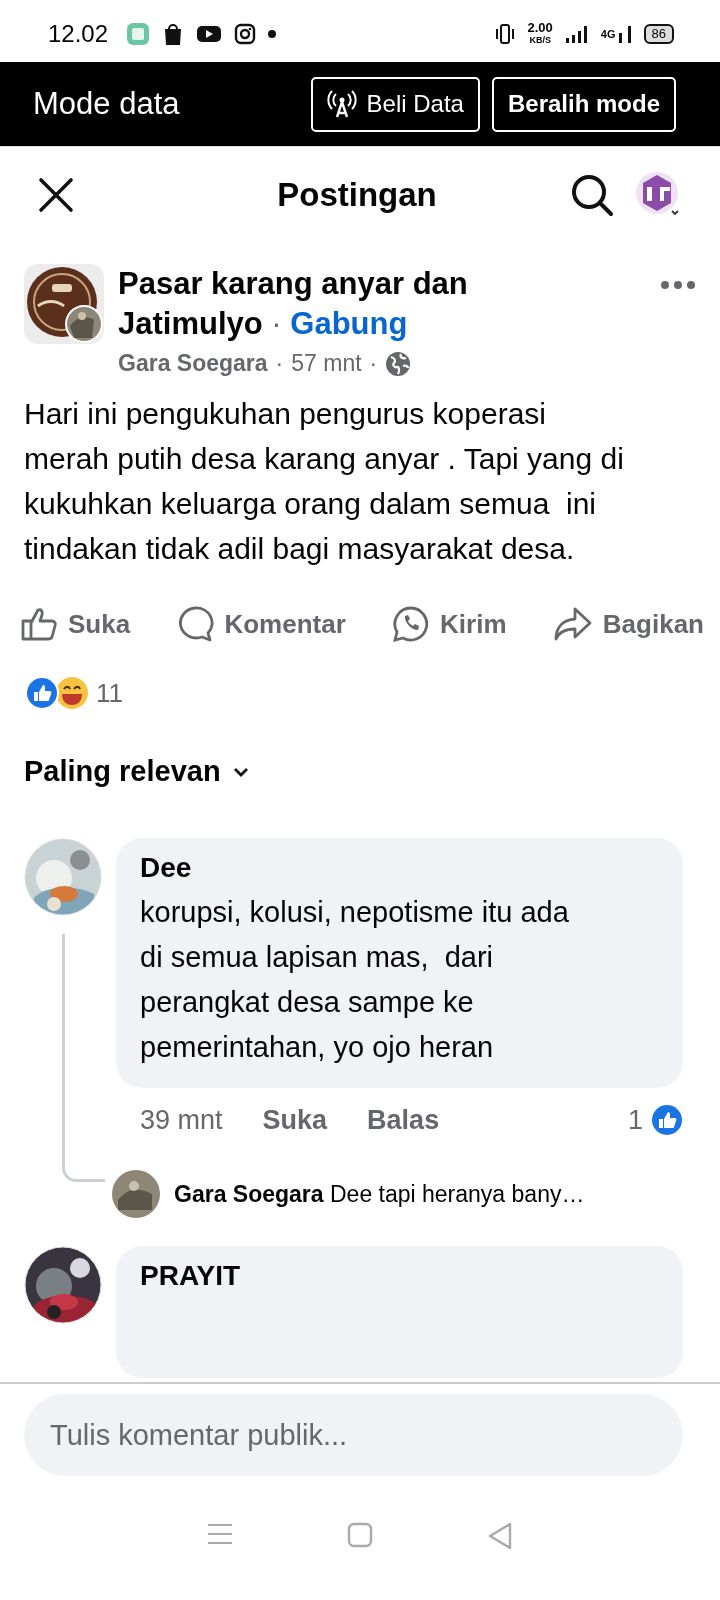  I want to click on more-icon, so click(678, 285).